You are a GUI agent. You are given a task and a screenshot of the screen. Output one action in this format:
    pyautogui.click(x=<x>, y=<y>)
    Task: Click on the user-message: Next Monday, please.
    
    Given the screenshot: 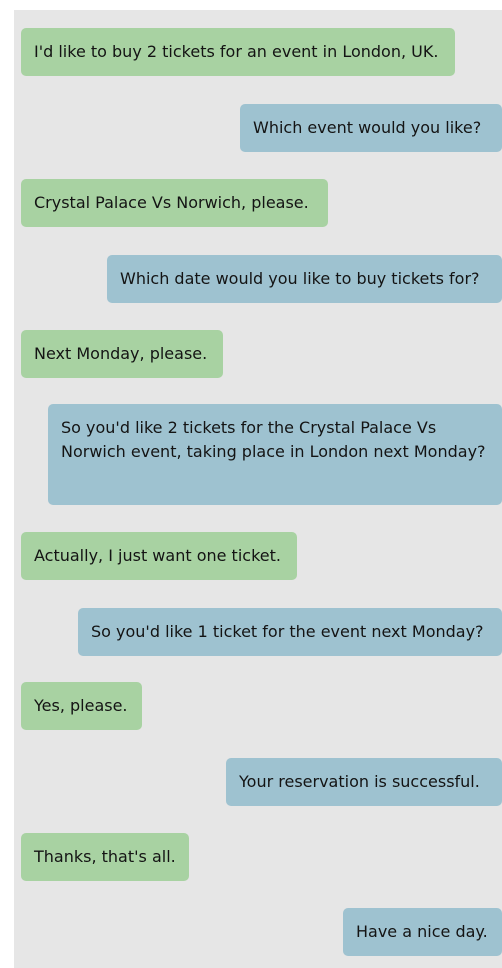 What is the action you would take?
    pyautogui.click(x=122, y=354)
    